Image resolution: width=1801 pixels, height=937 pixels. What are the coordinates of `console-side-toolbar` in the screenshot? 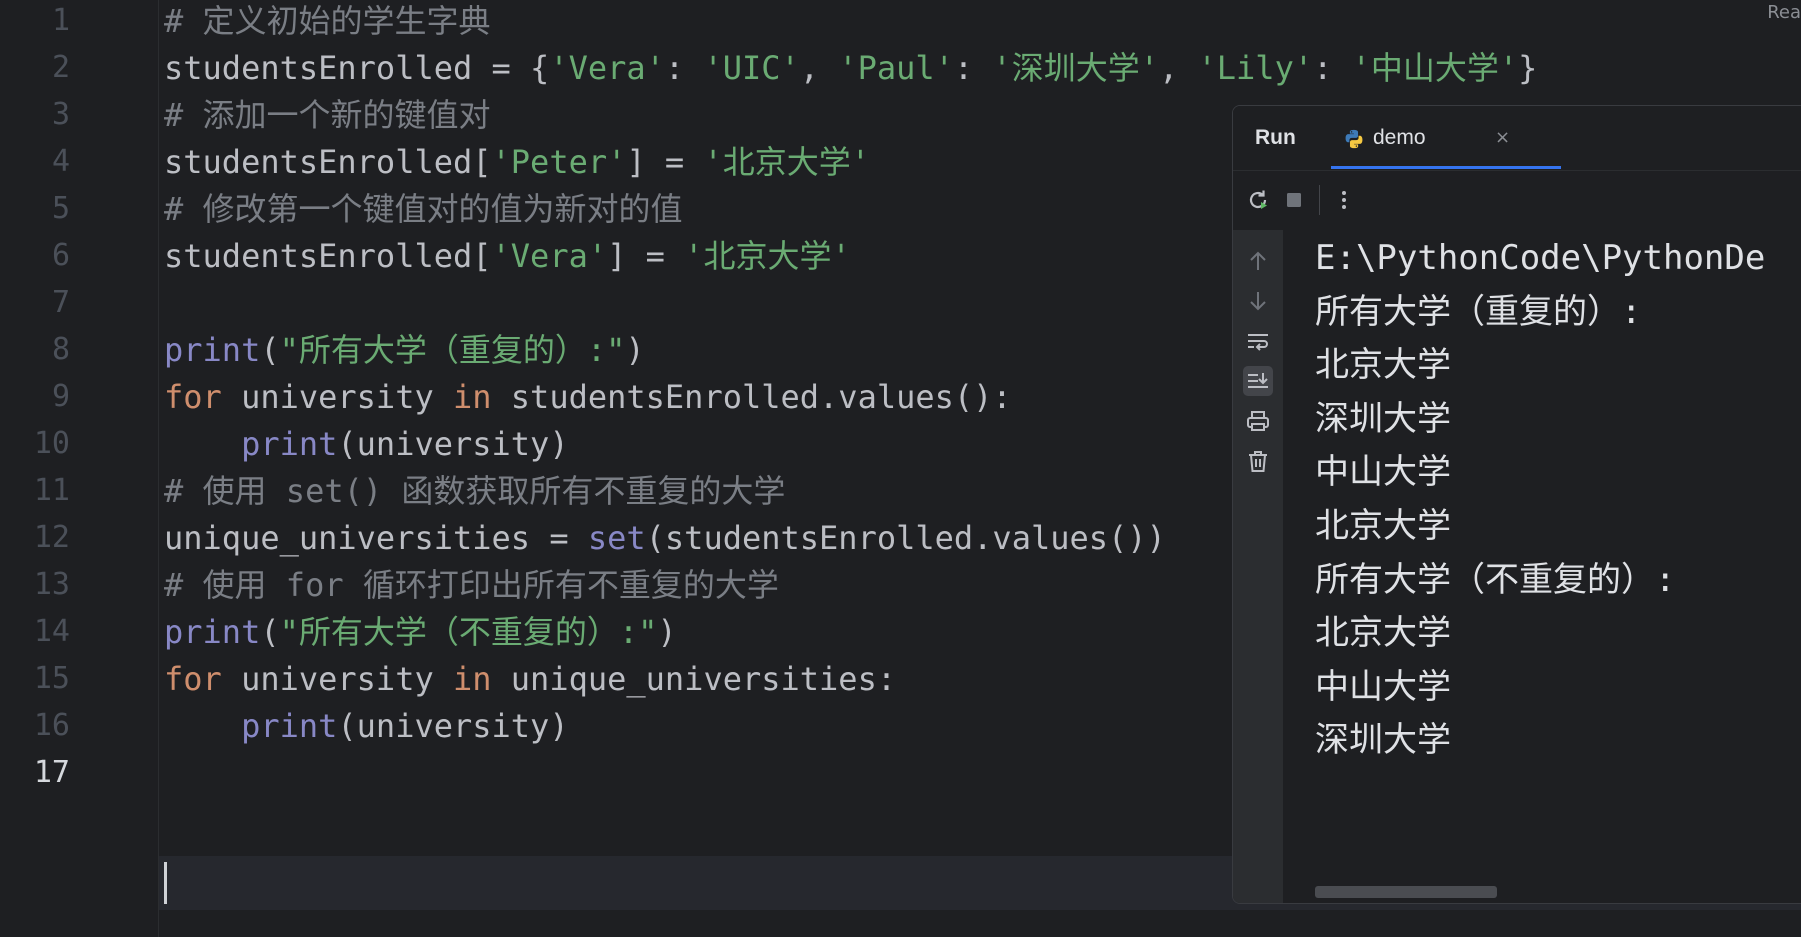 It's located at (1258, 566).